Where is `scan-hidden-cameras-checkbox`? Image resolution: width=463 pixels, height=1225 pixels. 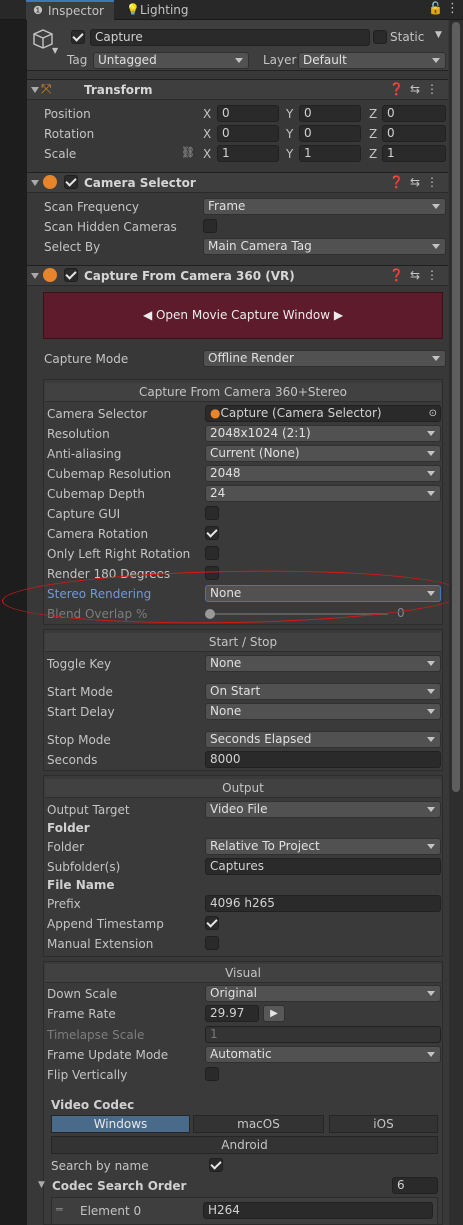 scan-hidden-cameras-checkbox is located at coordinates (210, 226).